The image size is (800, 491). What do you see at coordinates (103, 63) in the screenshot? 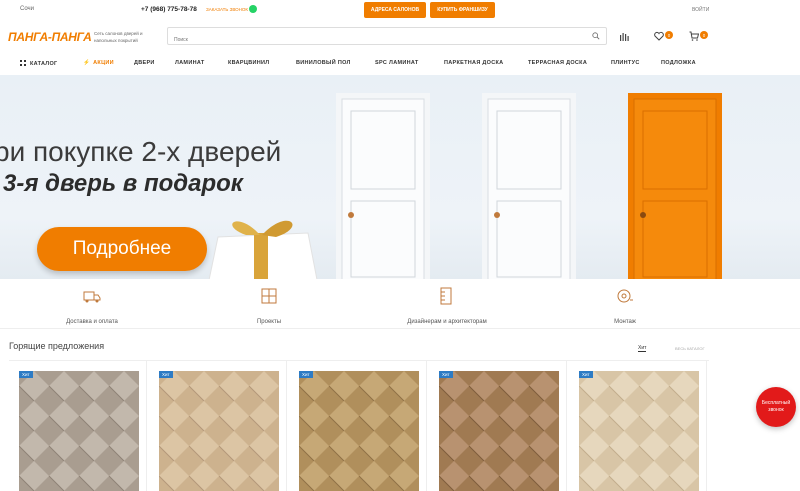
I see `nav-promo-label: Акции` at bounding box center [103, 63].